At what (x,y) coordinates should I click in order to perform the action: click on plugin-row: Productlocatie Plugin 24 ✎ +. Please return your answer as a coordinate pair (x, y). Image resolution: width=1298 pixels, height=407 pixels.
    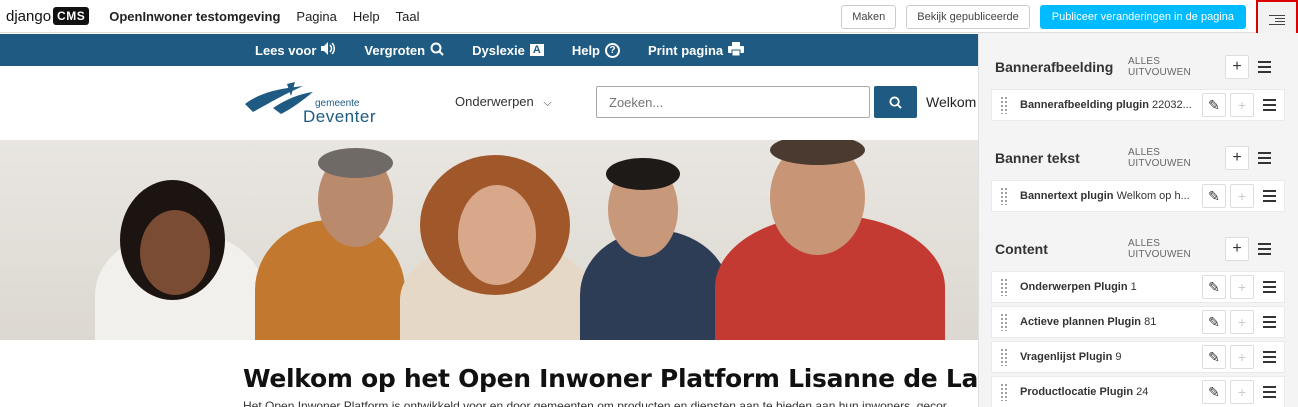
    Looking at the image, I should click on (1138, 391).